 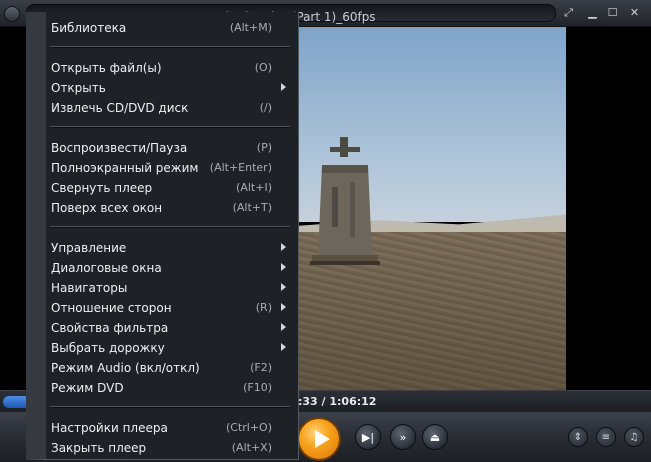 I want to click on menu-item-always-on-top: Поверх всех окон (Alt+T), so click(x=172, y=208).